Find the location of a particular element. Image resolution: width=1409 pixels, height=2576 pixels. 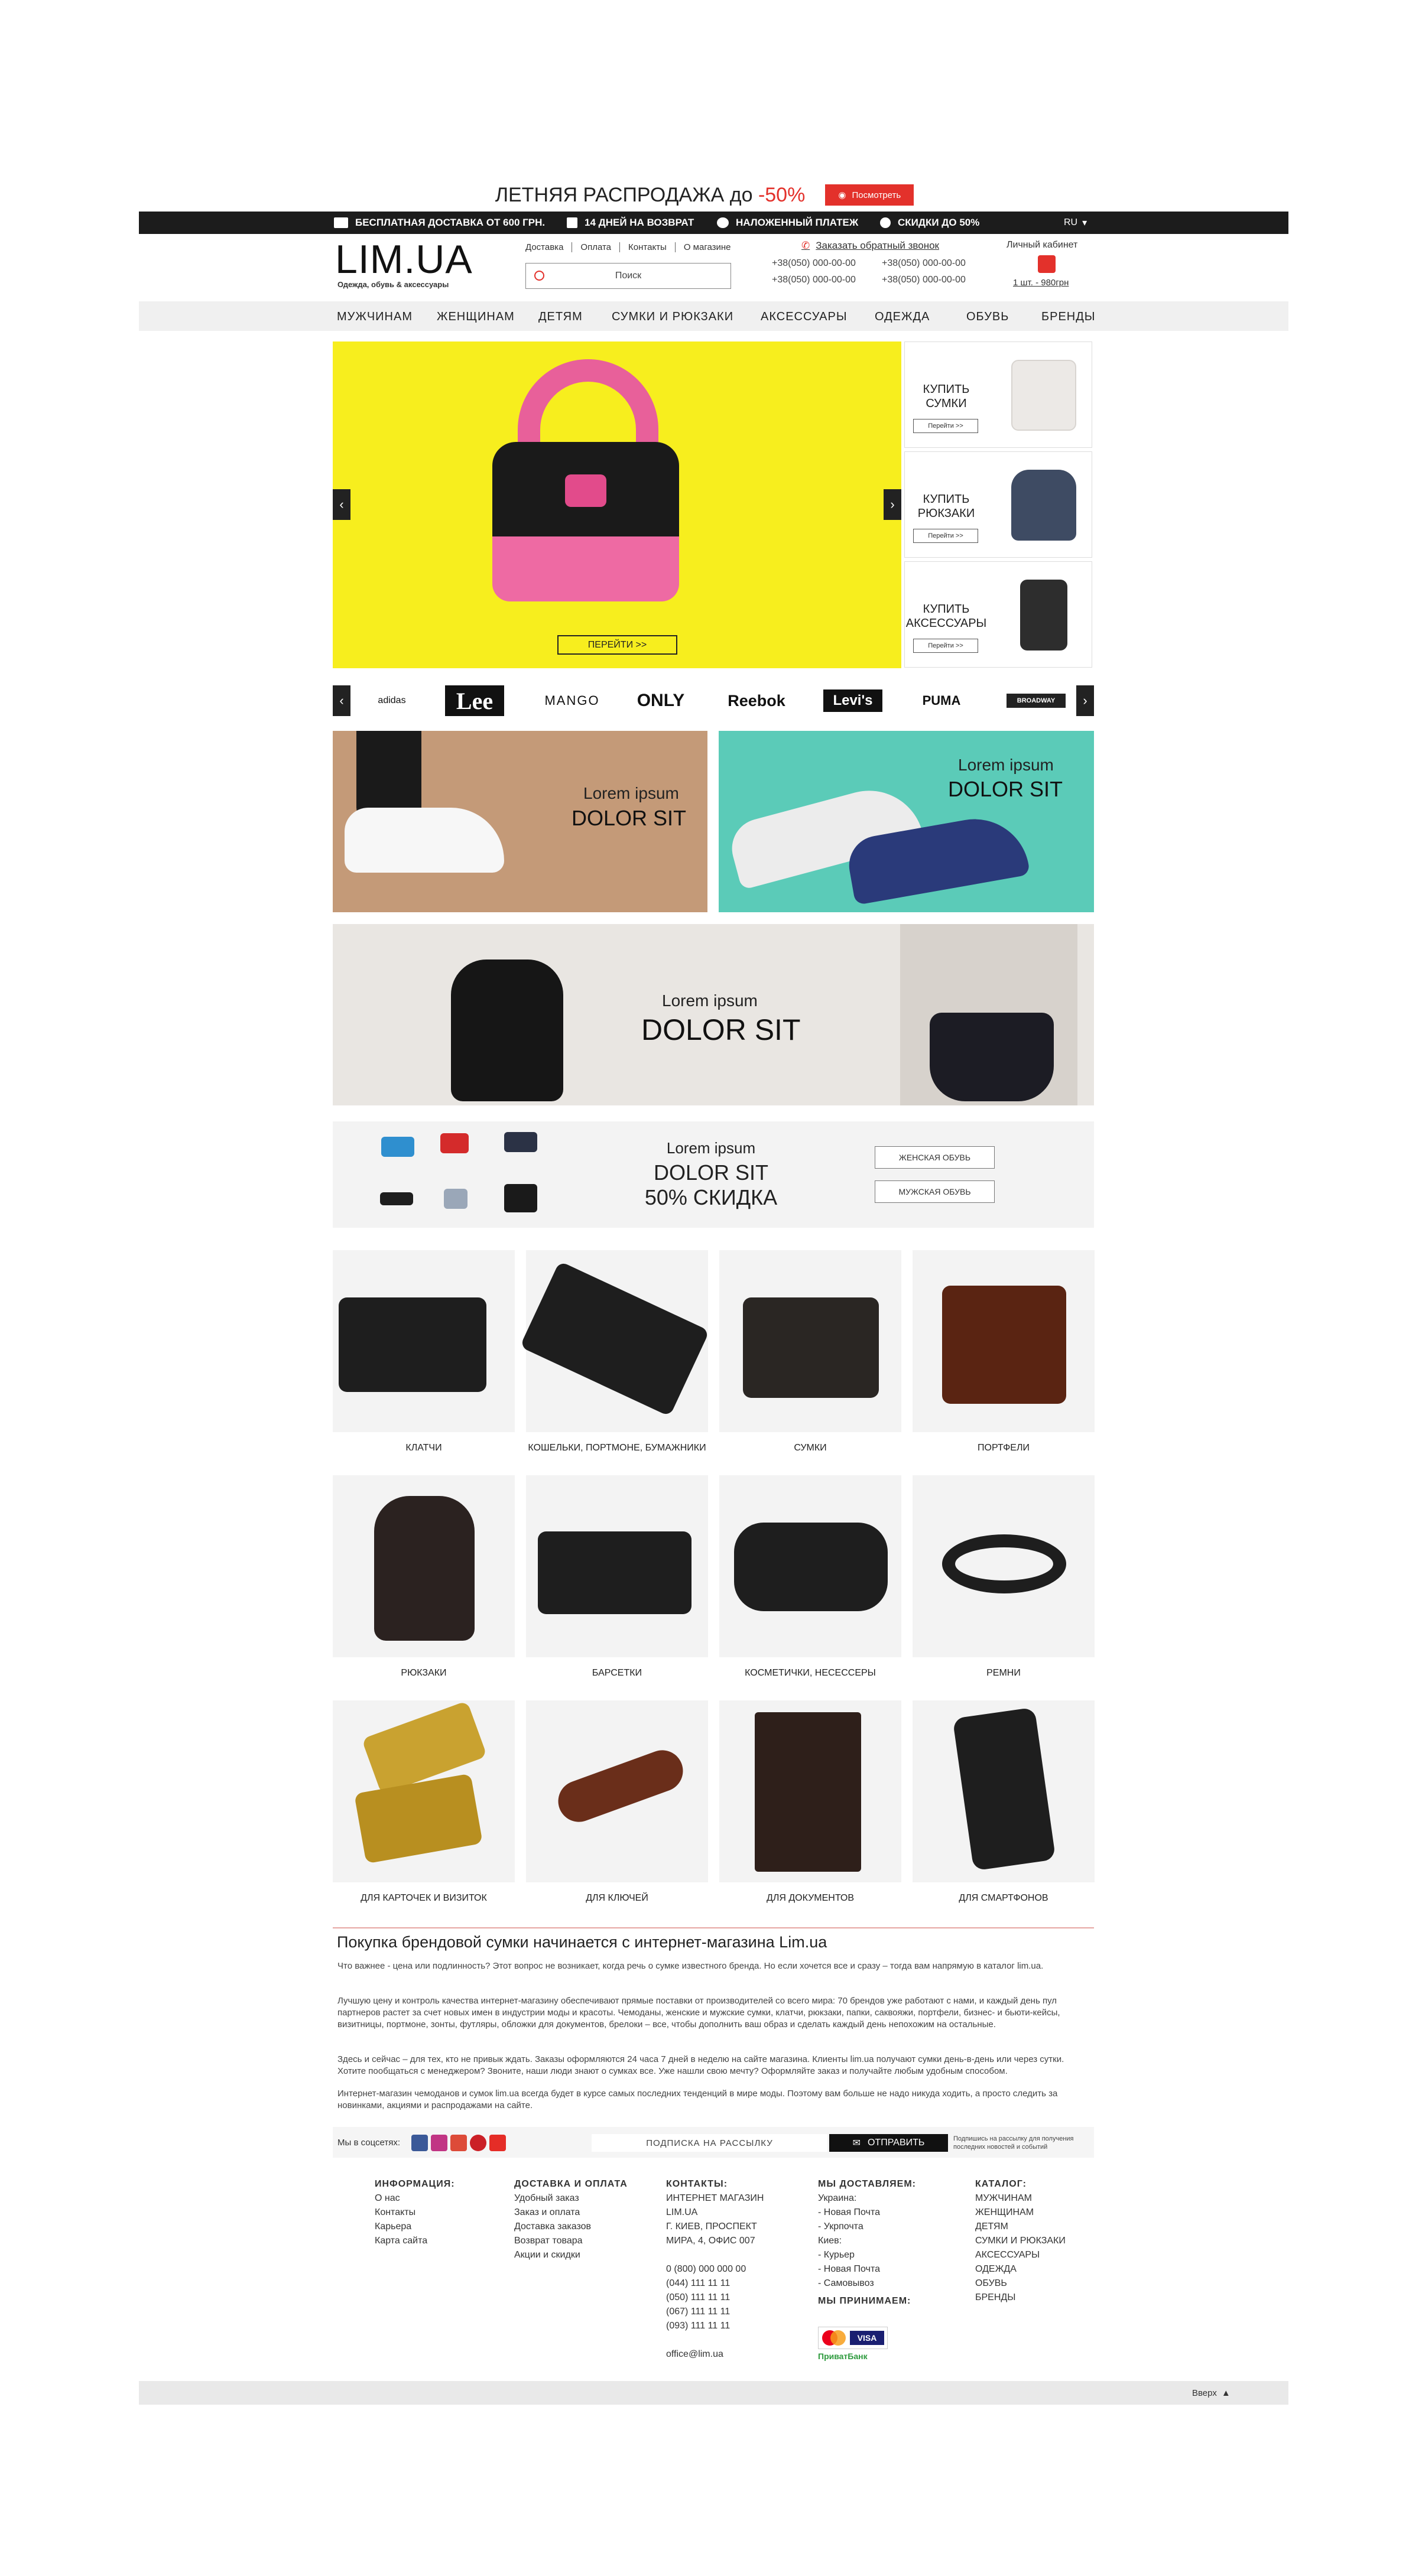

category-clutches-tile is located at coordinates (424, 1341).